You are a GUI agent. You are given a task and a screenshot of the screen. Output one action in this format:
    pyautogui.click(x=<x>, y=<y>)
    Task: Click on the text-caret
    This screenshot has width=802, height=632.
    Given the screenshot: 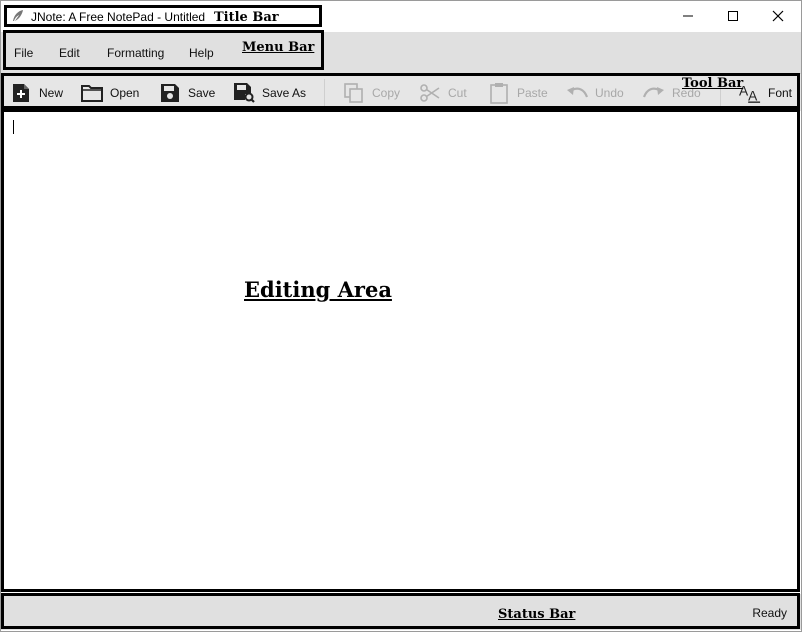 What is the action you would take?
    pyautogui.click(x=13, y=127)
    